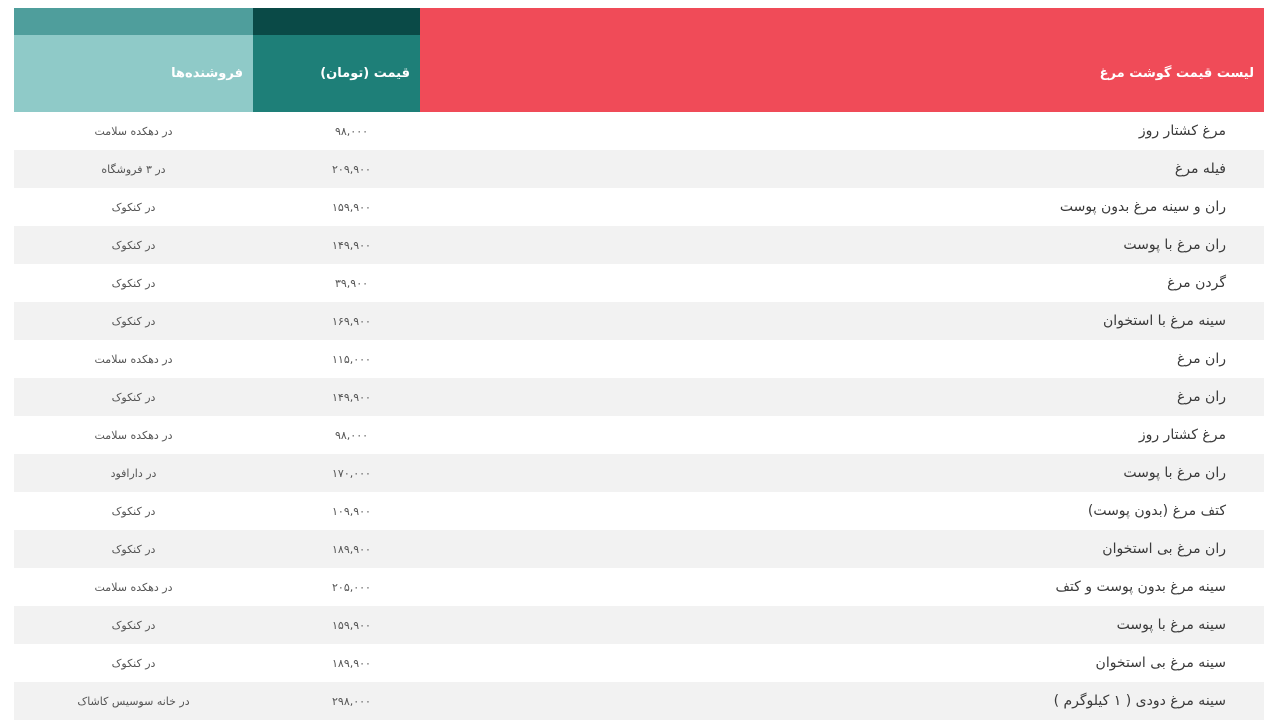  What do you see at coordinates (842, 283) in the screenshot?
I see `product-name: گردن مرغ` at bounding box center [842, 283].